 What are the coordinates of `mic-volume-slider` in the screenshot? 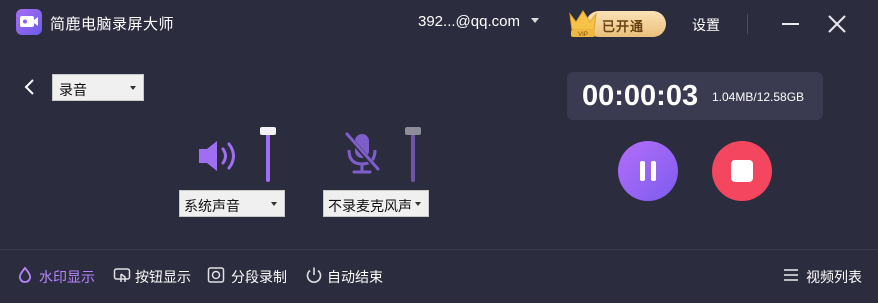 It's located at (413, 157).